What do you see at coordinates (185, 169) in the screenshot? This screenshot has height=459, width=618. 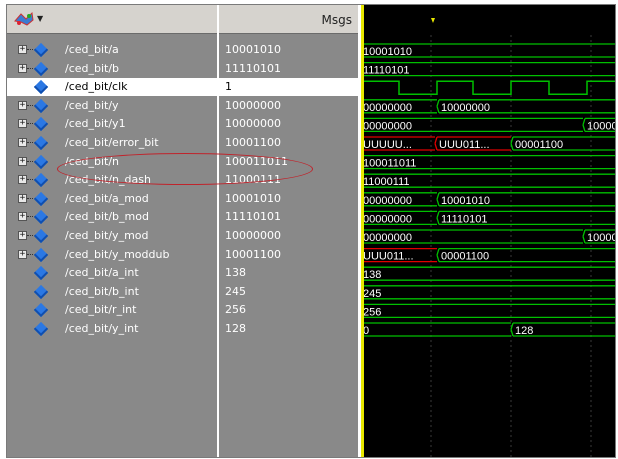 I see `error-bit-highlight-ellipse` at bounding box center [185, 169].